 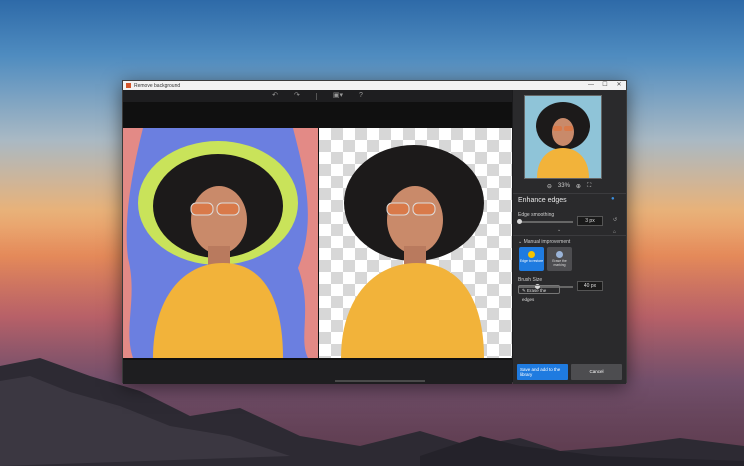 What do you see at coordinates (596, 372) in the screenshot?
I see `cancel-button: Cancel` at bounding box center [596, 372].